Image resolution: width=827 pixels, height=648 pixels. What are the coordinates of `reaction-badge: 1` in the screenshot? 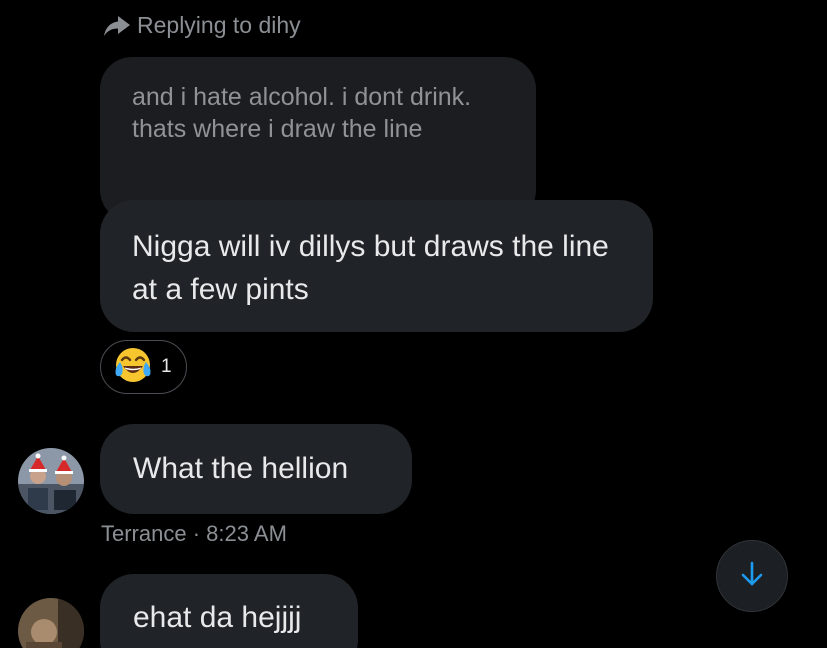 It's located at (143, 367).